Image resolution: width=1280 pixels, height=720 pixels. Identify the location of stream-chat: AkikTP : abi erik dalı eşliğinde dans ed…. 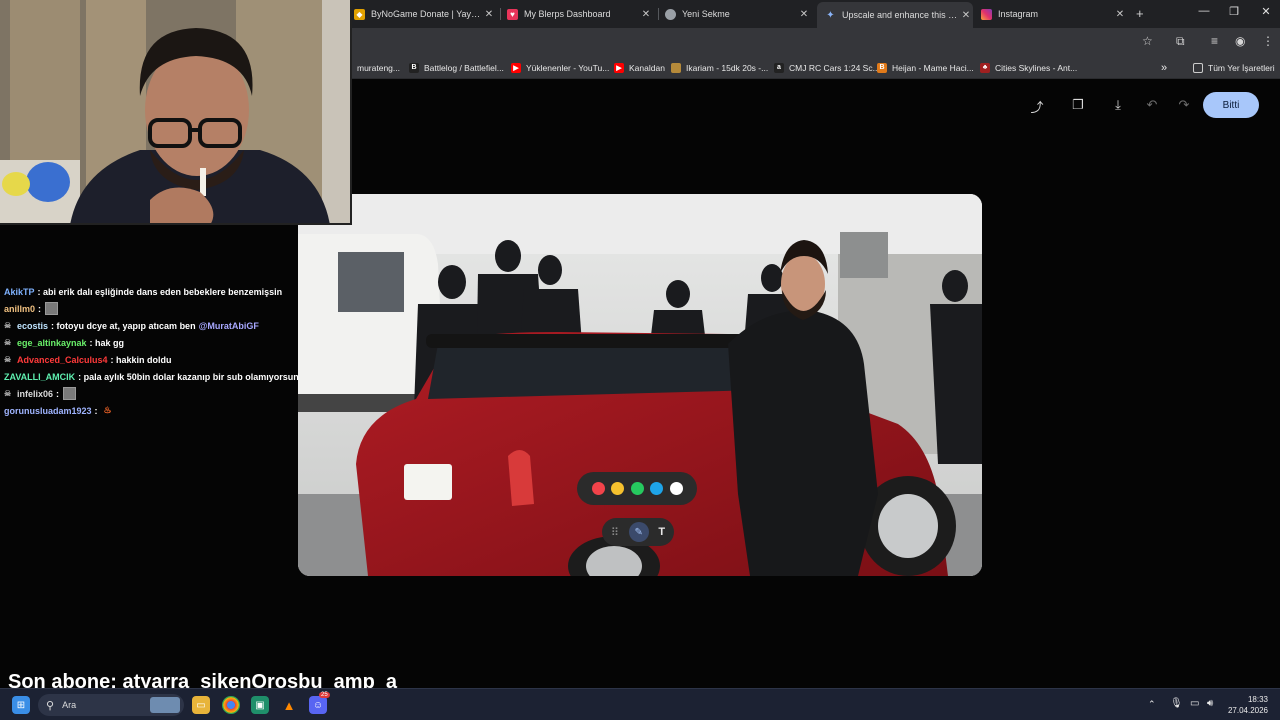
(154, 351).